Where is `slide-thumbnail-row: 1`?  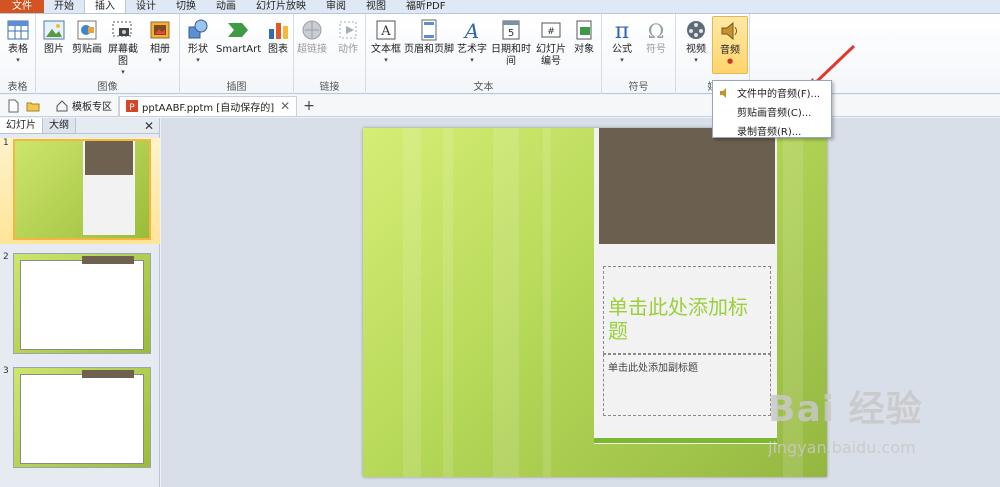 slide-thumbnail-row: 1 is located at coordinates (80, 191).